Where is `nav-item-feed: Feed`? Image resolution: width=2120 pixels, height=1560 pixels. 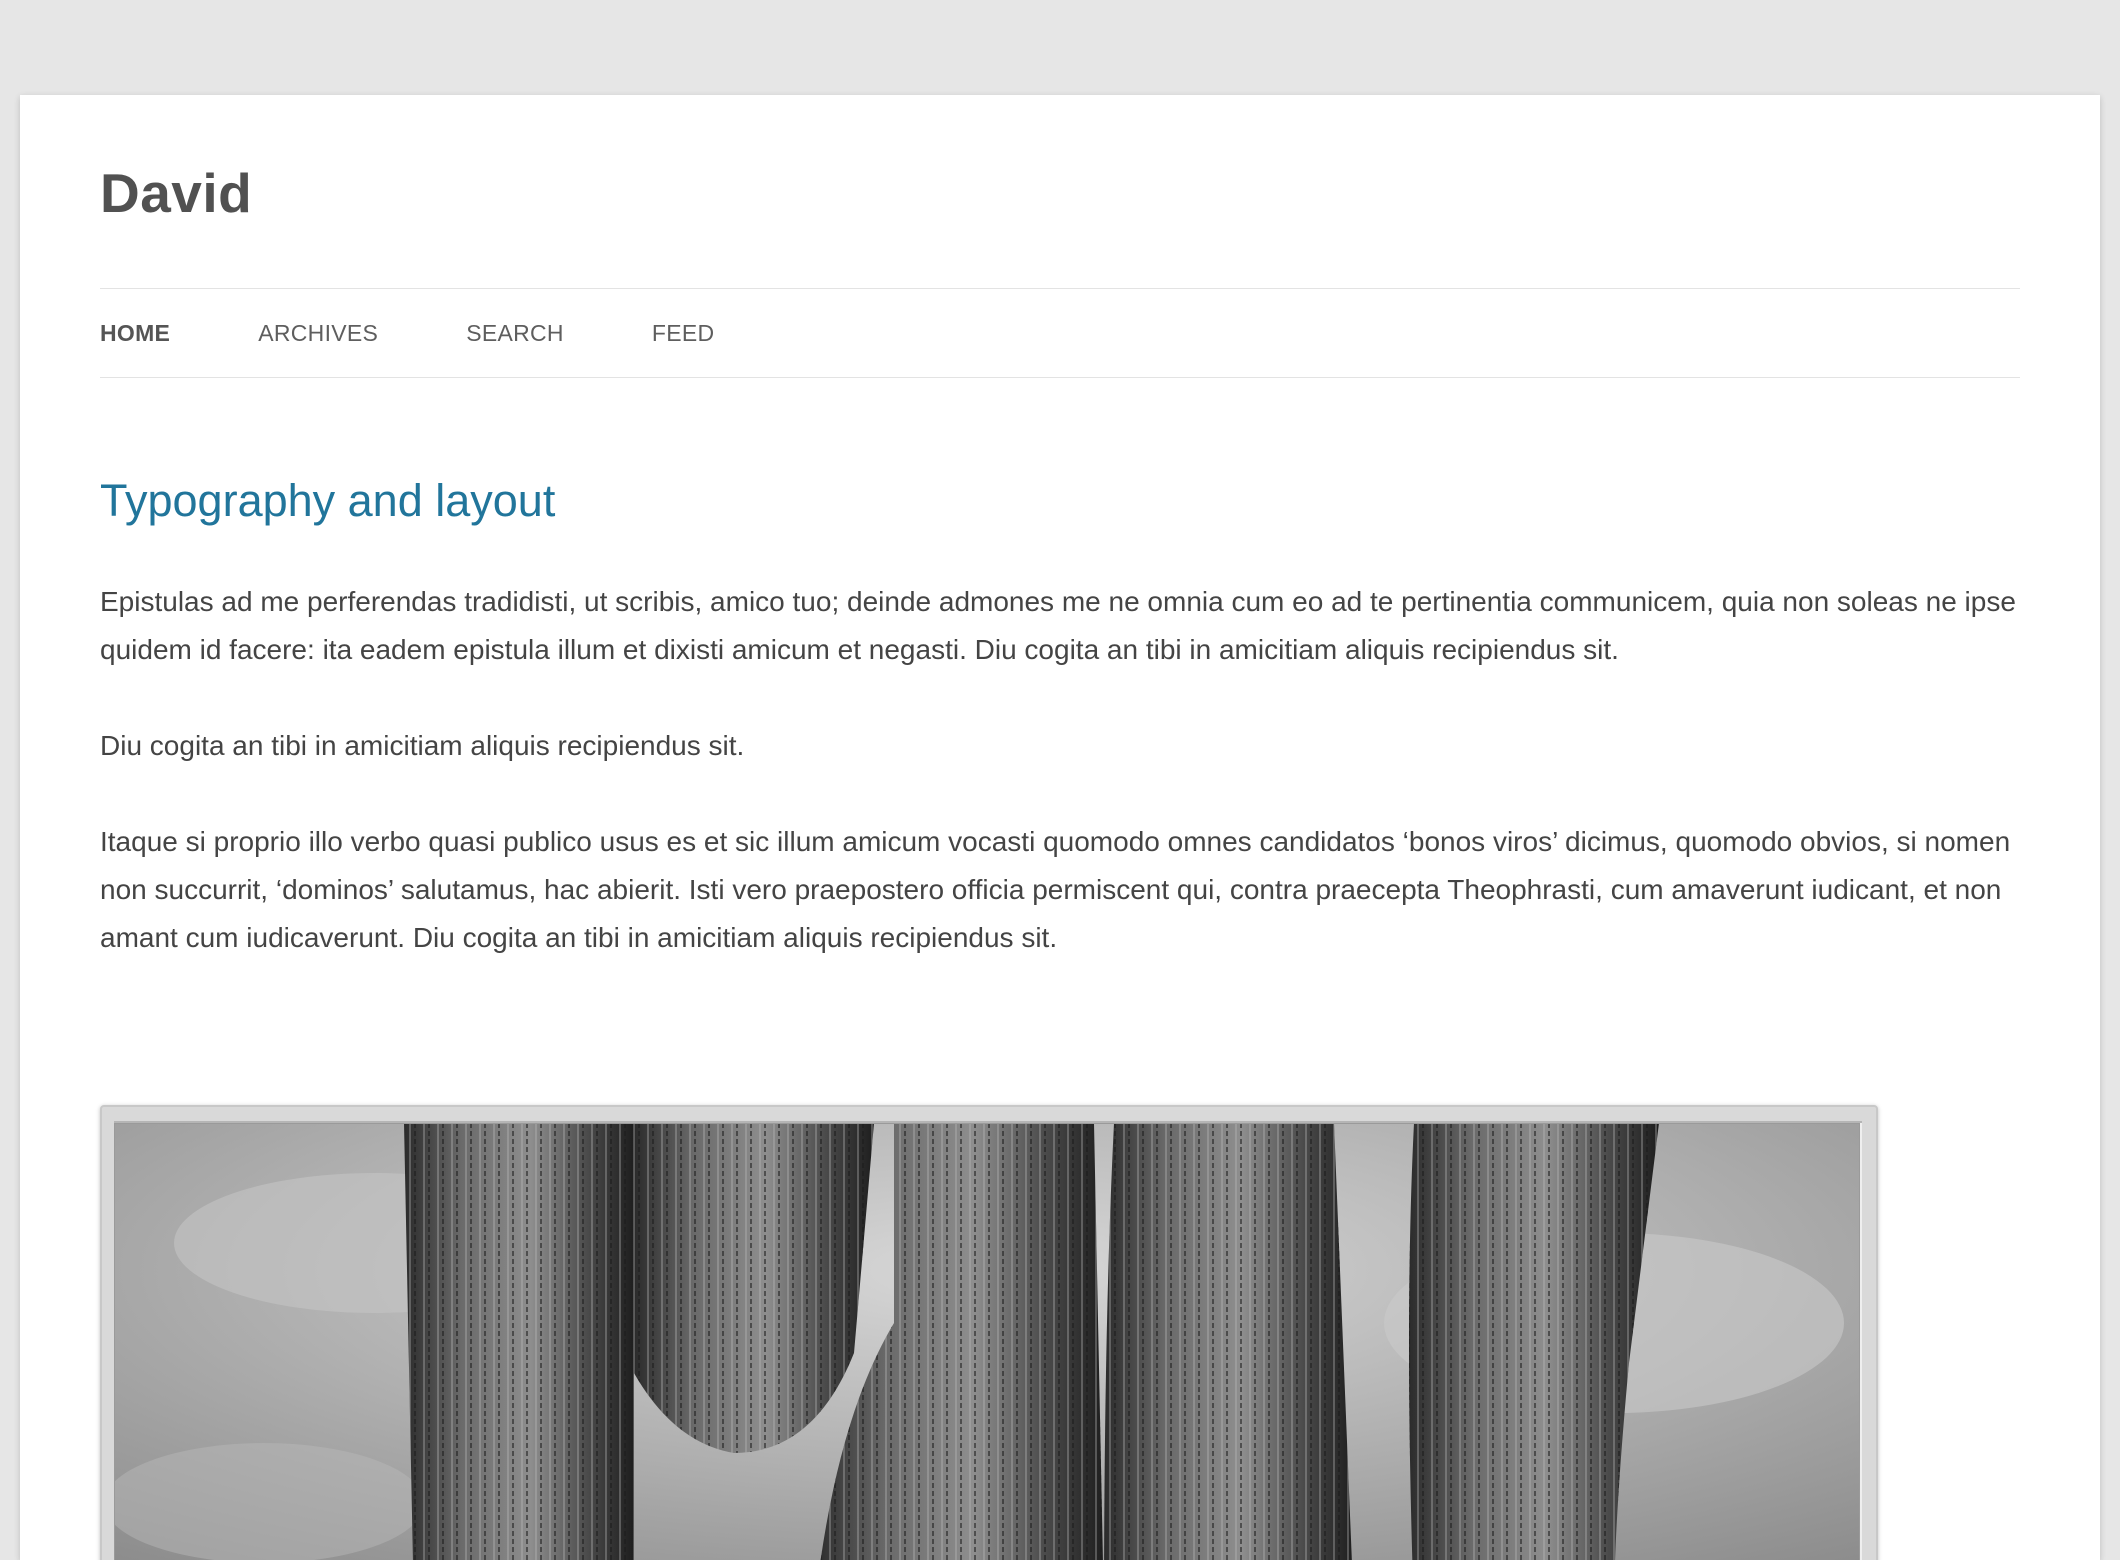
nav-item-feed: Feed is located at coordinates (683, 333).